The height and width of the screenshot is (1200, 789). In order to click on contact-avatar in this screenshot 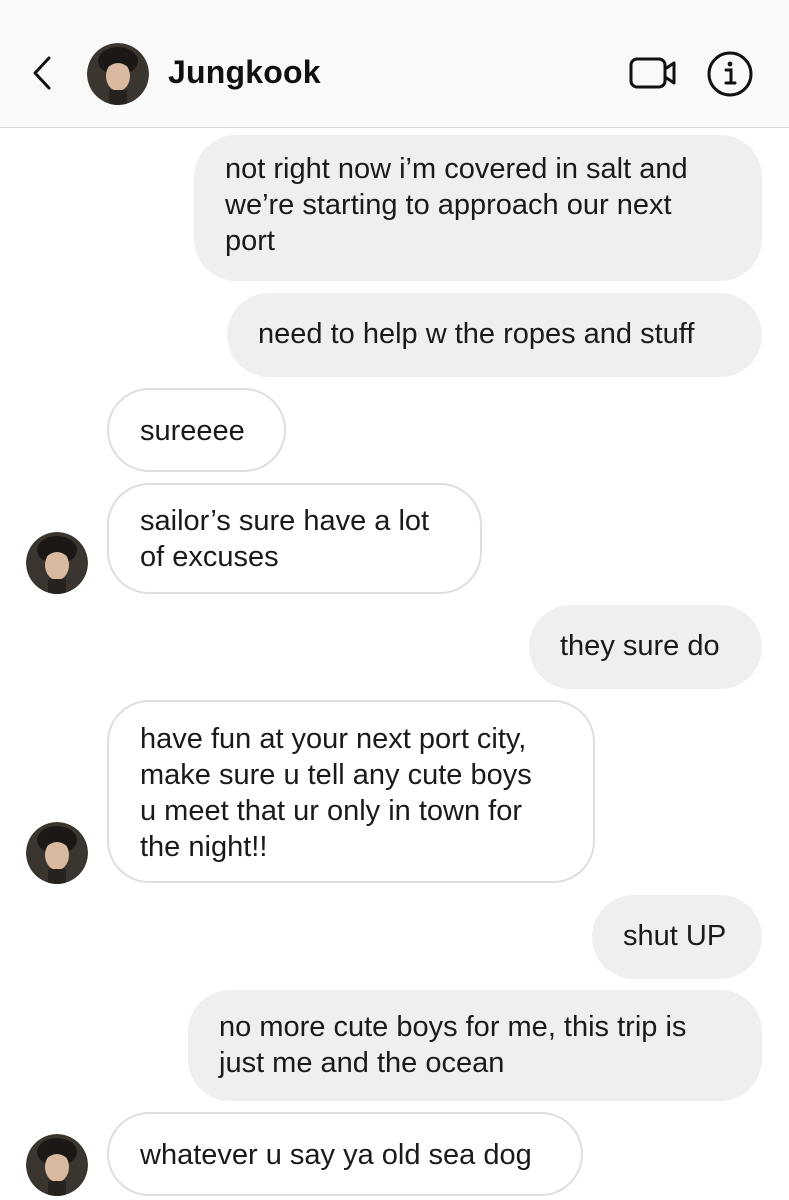, I will do `click(118, 74)`.